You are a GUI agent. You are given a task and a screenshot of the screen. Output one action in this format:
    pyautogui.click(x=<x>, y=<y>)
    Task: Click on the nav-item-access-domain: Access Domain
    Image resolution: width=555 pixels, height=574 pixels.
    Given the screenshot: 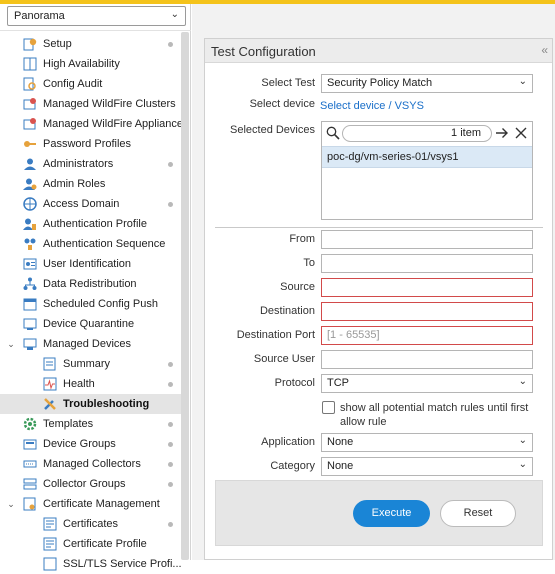 What is the action you would take?
    pyautogui.click(x=90, y=204)
    